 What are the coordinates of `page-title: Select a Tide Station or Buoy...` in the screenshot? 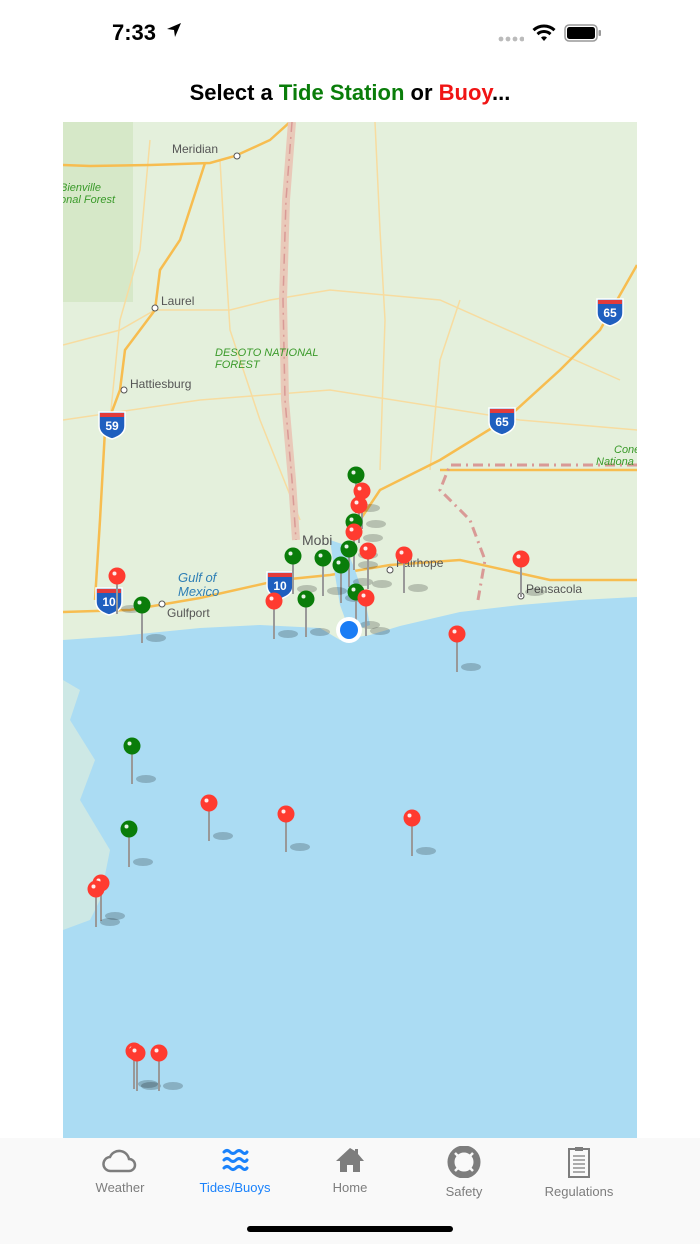 It's located at (350, 93).